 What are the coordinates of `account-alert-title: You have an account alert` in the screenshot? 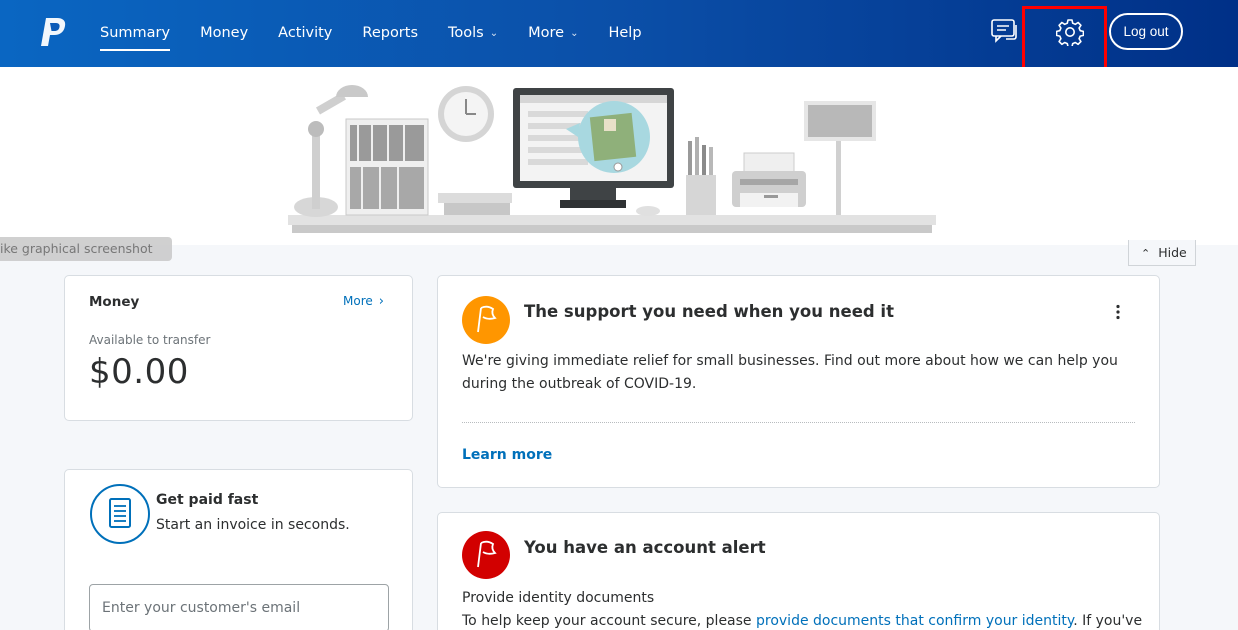 It's located at (645, 547).